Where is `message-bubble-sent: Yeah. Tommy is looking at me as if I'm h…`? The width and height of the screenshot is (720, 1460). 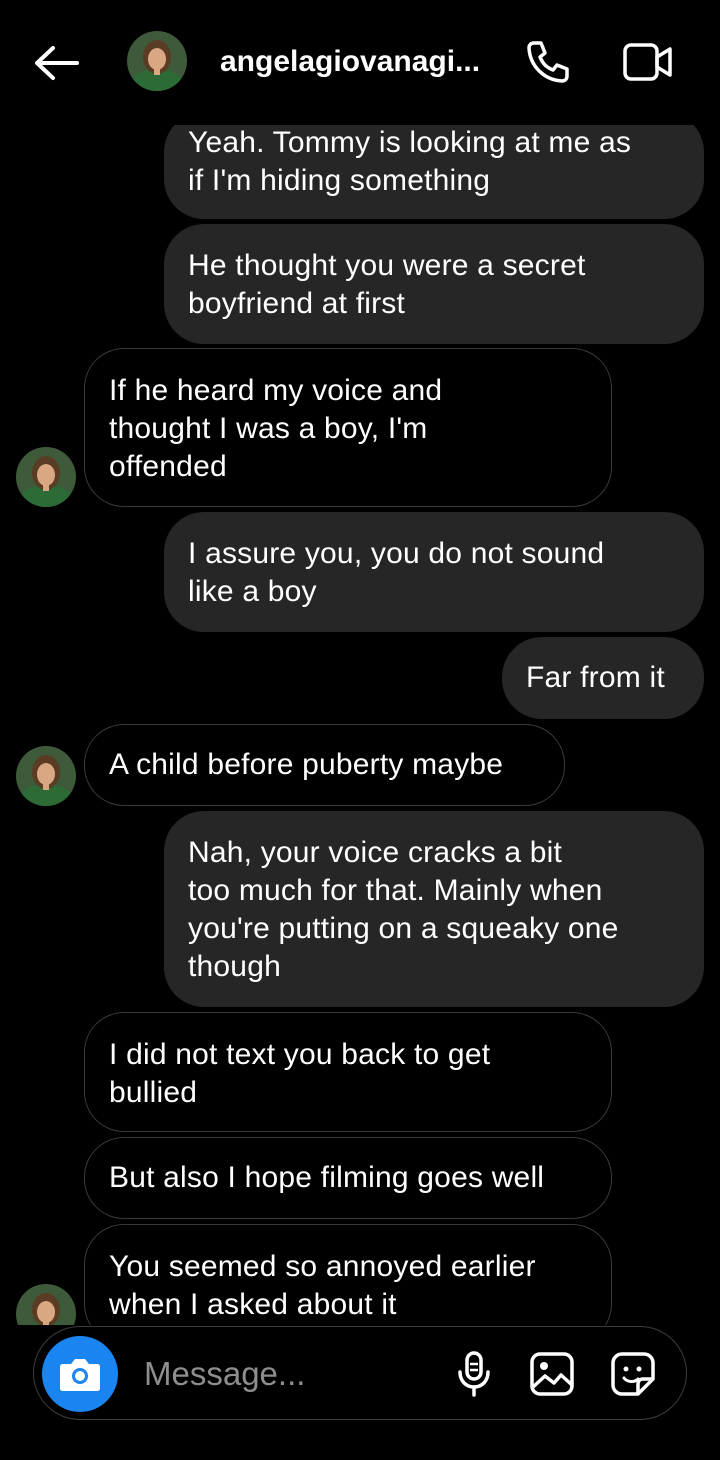 message-bubble-sent: Yeah. Tommy is looking at me as if I'm h… is located at coordinates (434, 165).